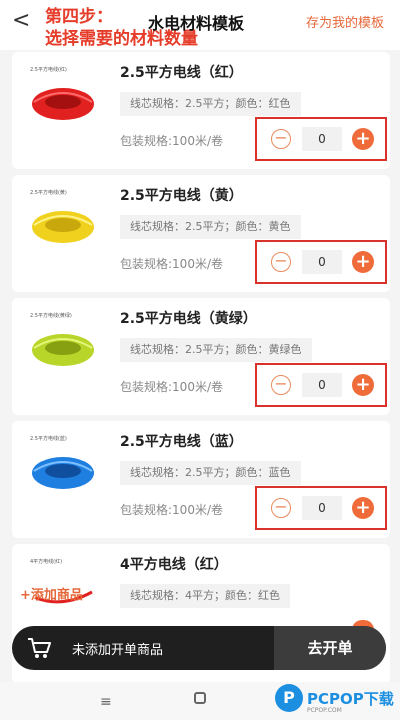 The image size is (400, 720). Describe the element at coordinates (181, 196) in the screenshot. I see `product-name: 2.5平方电线（黄）` at that location.